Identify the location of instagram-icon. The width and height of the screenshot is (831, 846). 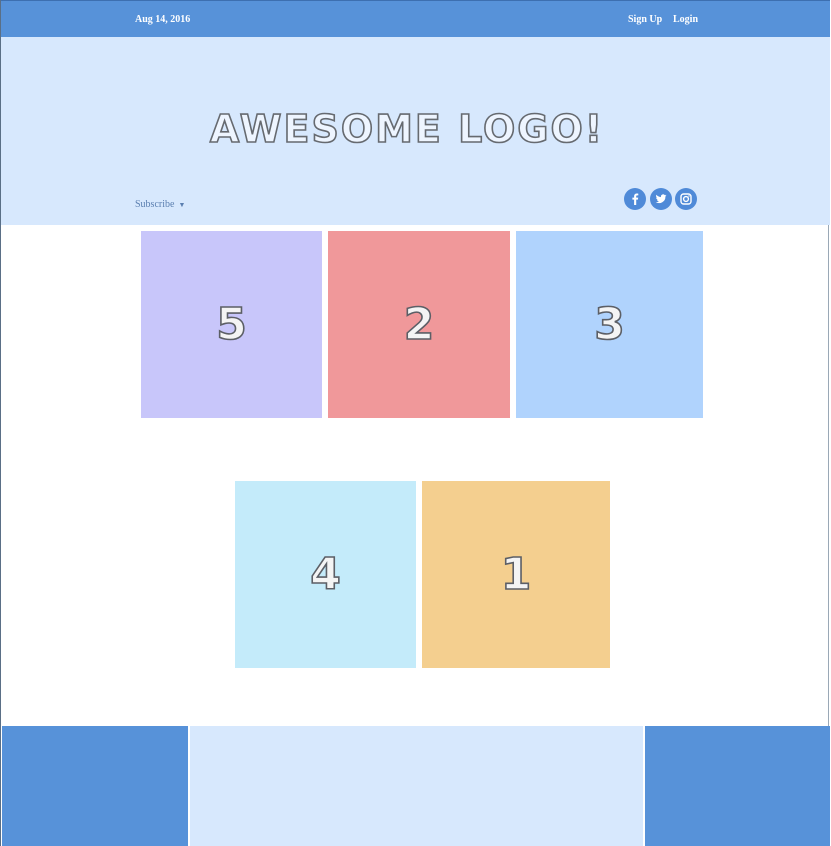
(686, 199).